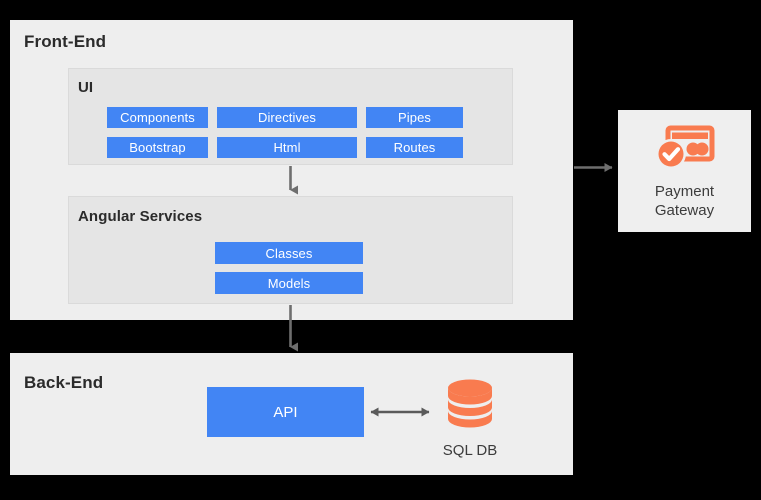 The width and height of the screenshot is (761, 500). What do you see at coordinates (285, 412) in the screenshot?
I see `api-box: API` at bounding box center [285, 412].